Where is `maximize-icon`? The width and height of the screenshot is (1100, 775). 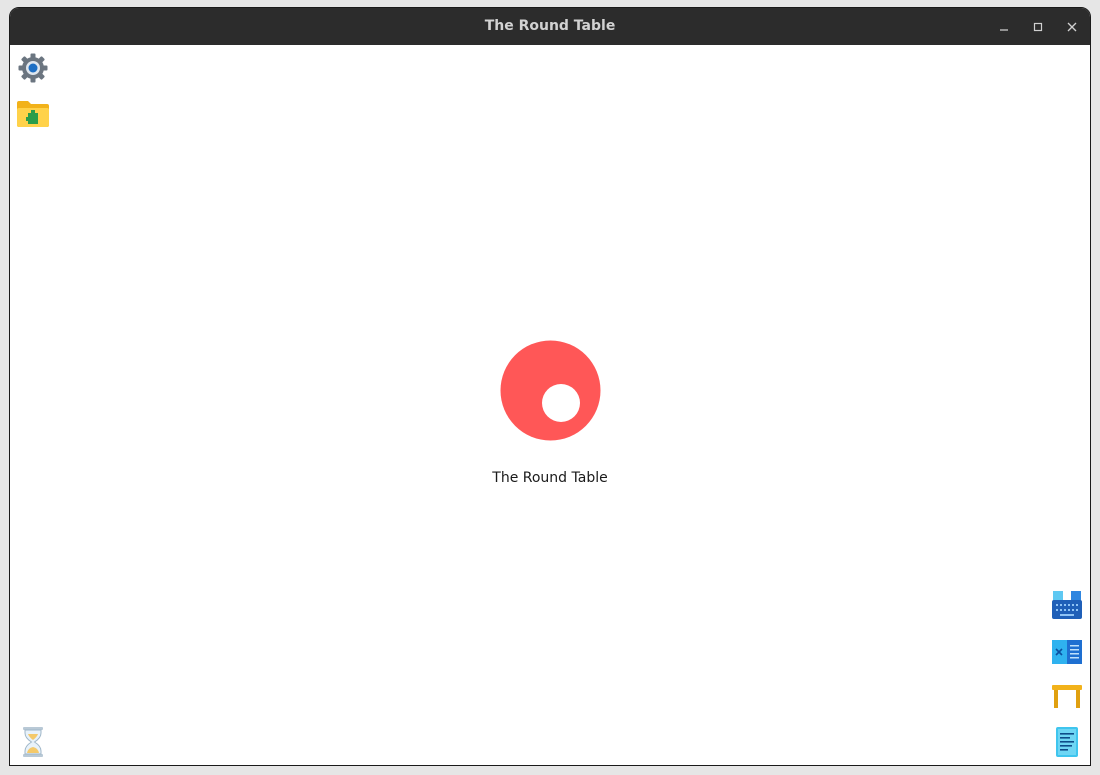 maximize-icon is located at coordinates (1038, 27).